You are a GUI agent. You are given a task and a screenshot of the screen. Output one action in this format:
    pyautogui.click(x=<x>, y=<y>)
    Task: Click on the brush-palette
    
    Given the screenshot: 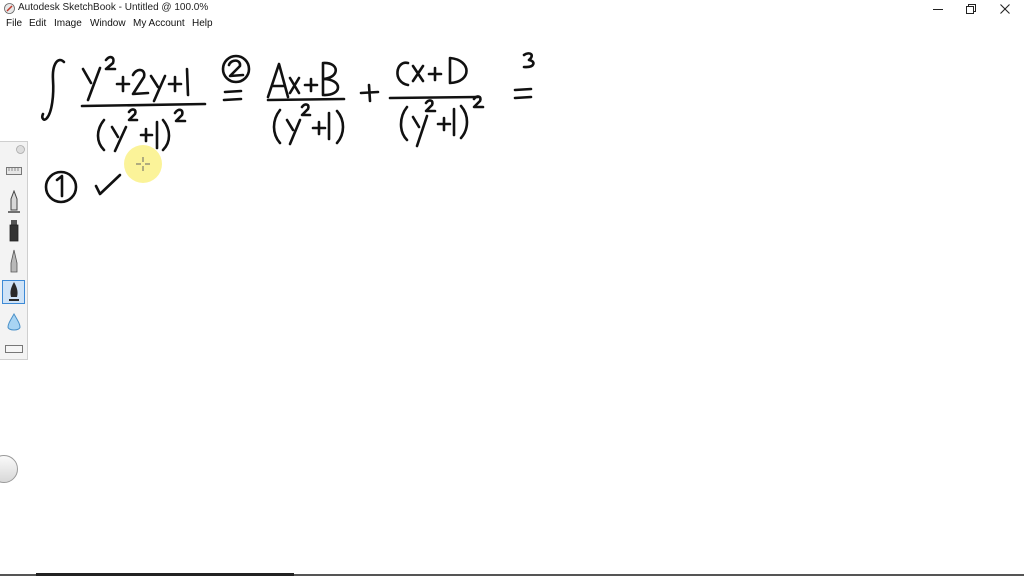 What is the action you would take?
    pyautogui.click(x=14, y=250)
    